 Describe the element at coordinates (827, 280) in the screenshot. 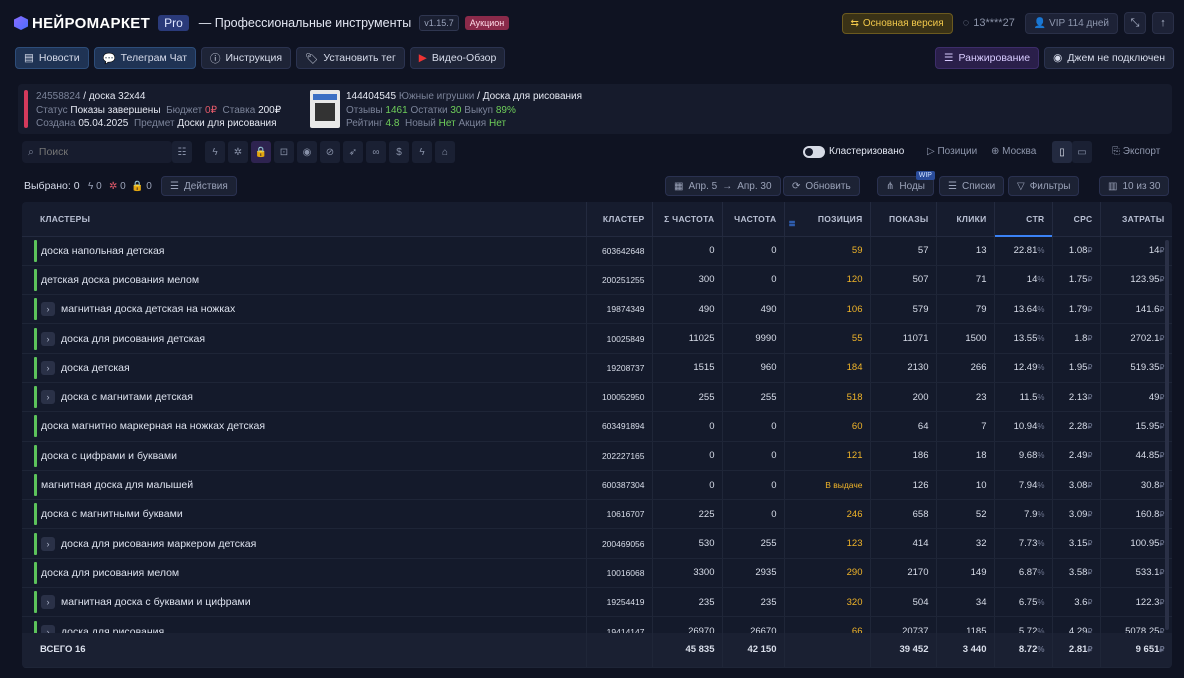

I see `position: 120` at that location.